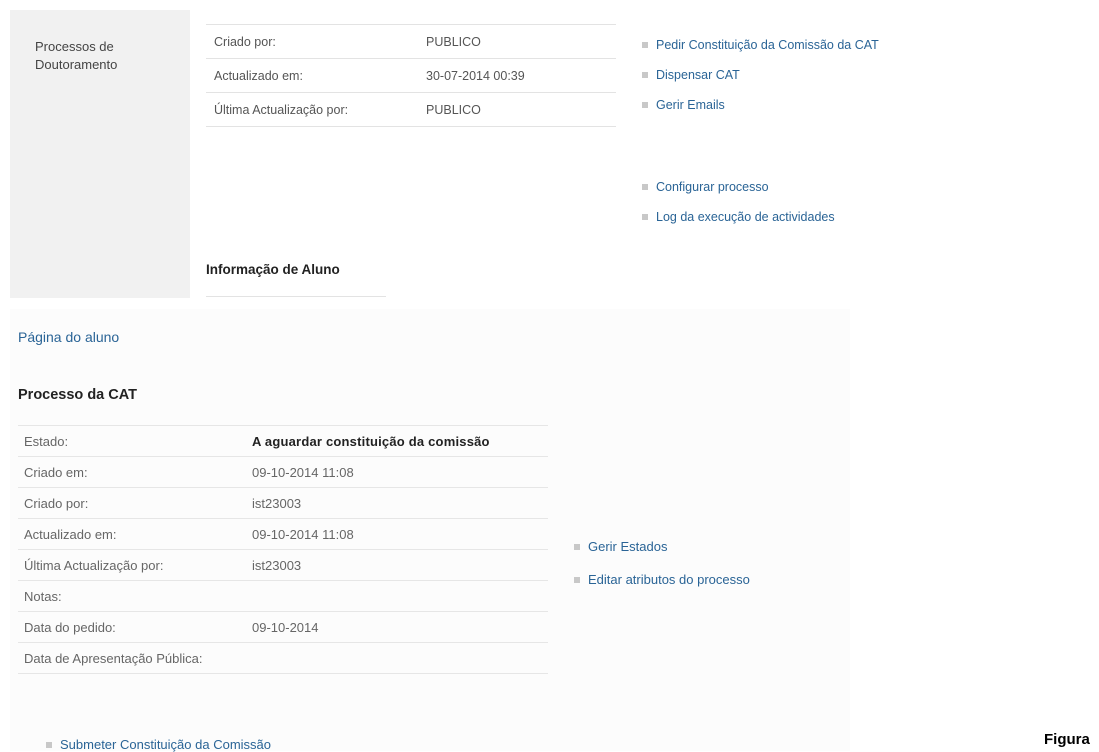 The height and width of the screenshot is (752, 1099). I want to click on row-value: 09-10-2014, so click(397, 627).